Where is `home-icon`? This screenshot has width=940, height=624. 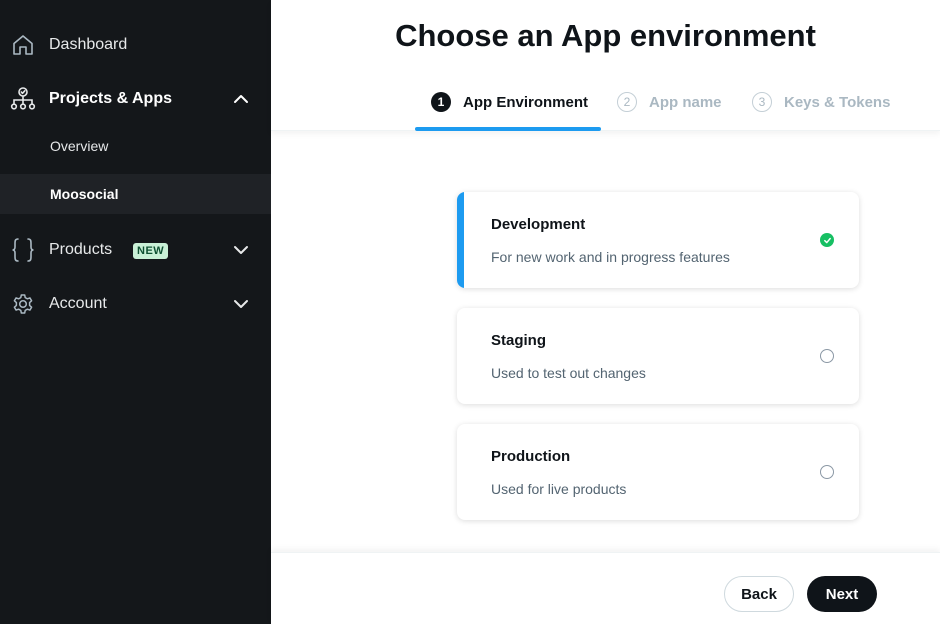 home-icon is located at coordinates (23, 45).